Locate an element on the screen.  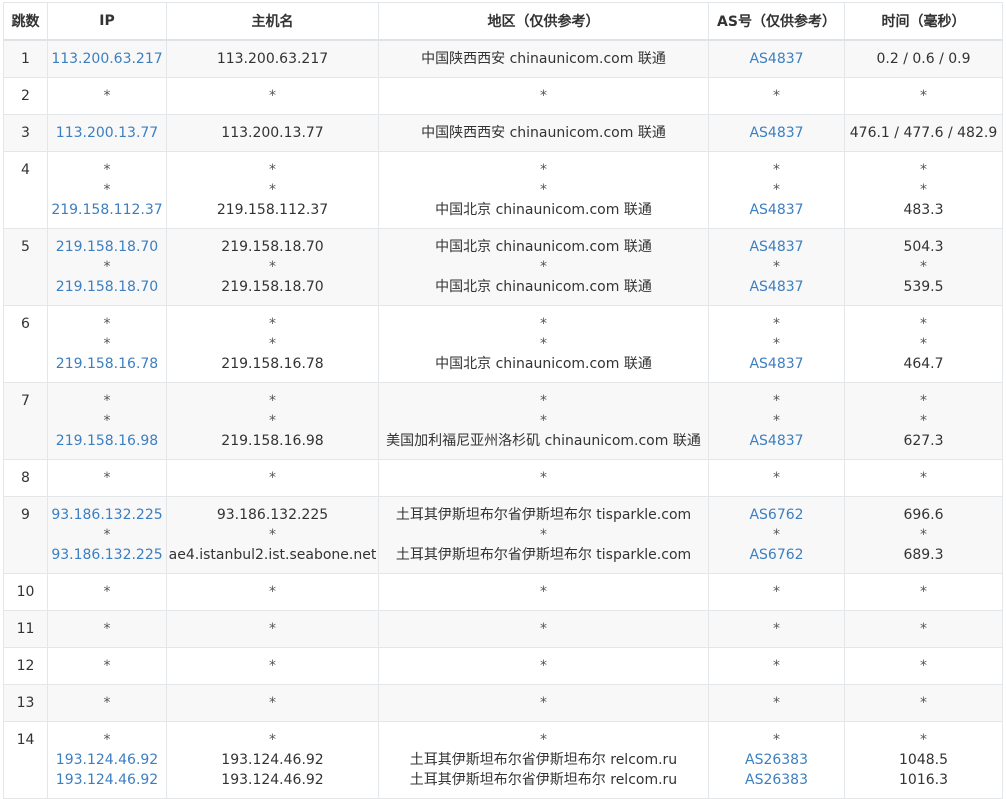
hop-cell: 12 is located at coordinates (25, 666).